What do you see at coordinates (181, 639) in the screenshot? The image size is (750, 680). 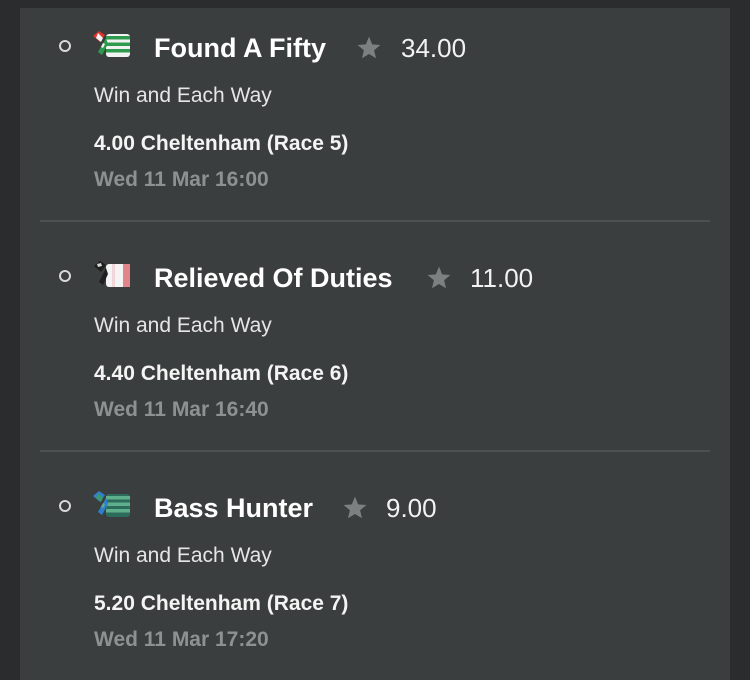 I see `race-datetime: Wed 11 Mar 17:20` at bounding box center [181, 639].